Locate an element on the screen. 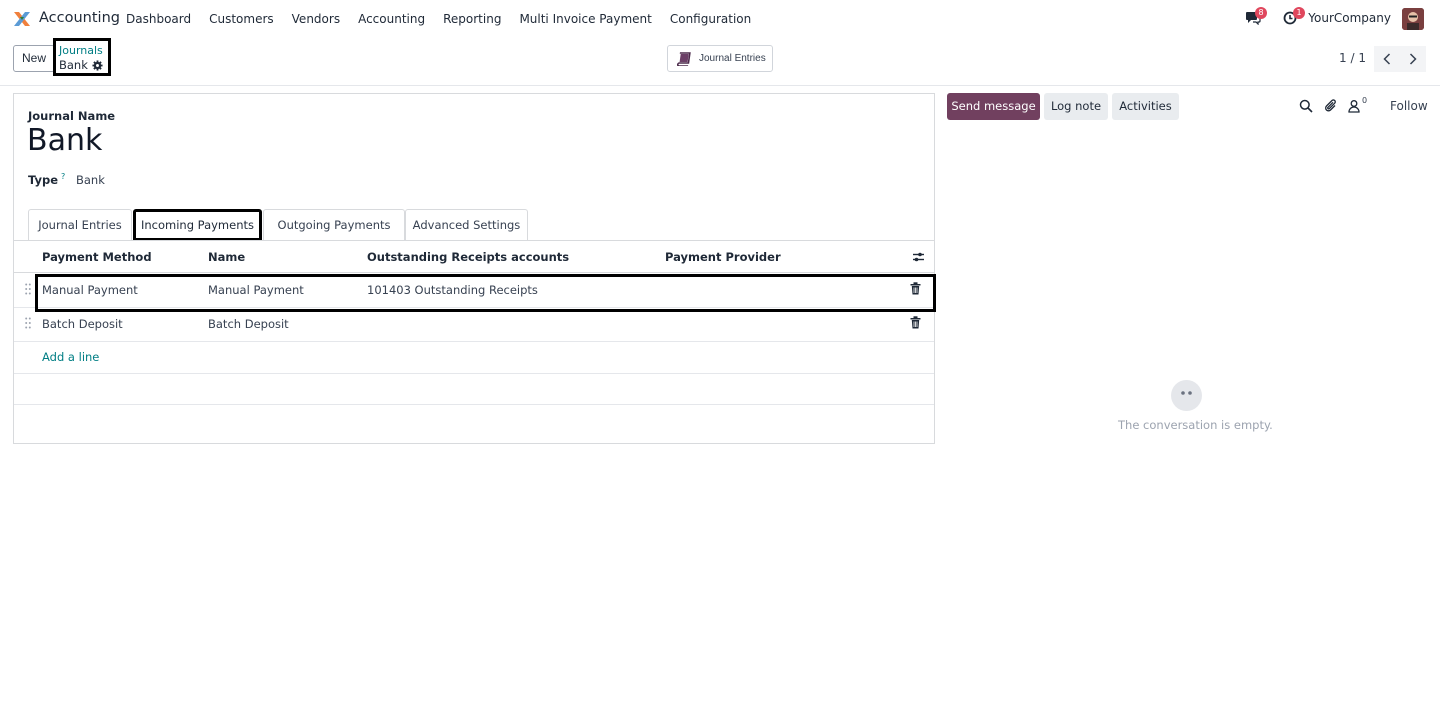 This screenshot has width=1440, height=721. optional-columns-toggle-icon is located at coordinates (918, 257).